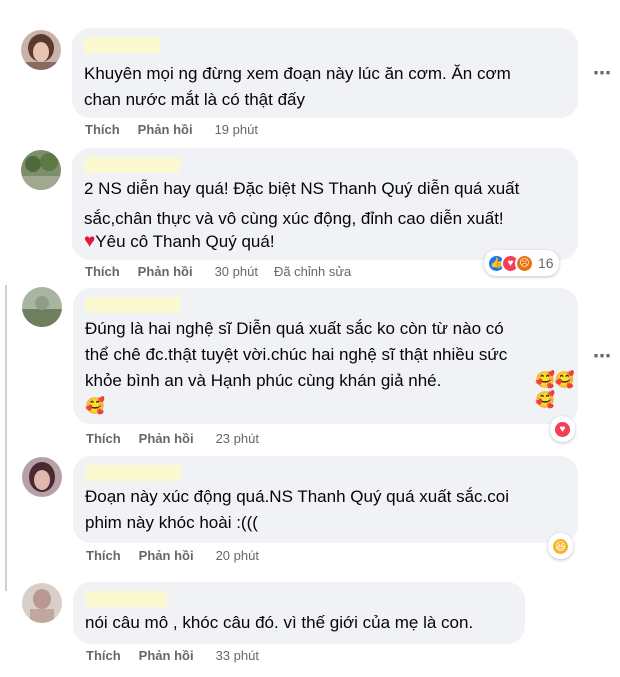  I want to click on red-heart-emoji: ♥, so click(90, 241).